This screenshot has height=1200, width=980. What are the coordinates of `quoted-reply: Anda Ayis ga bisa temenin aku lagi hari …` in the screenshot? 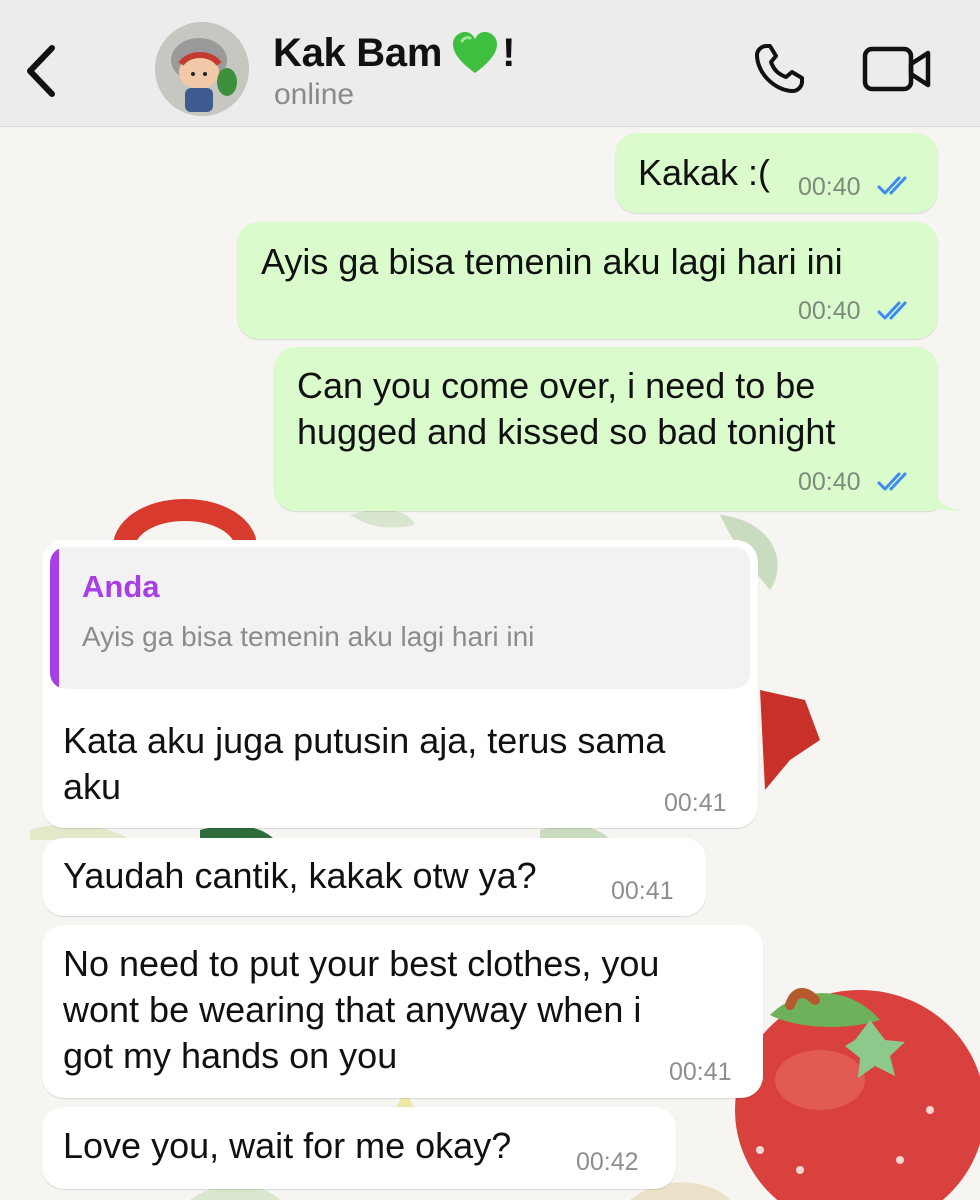 It's located at (400, 618).